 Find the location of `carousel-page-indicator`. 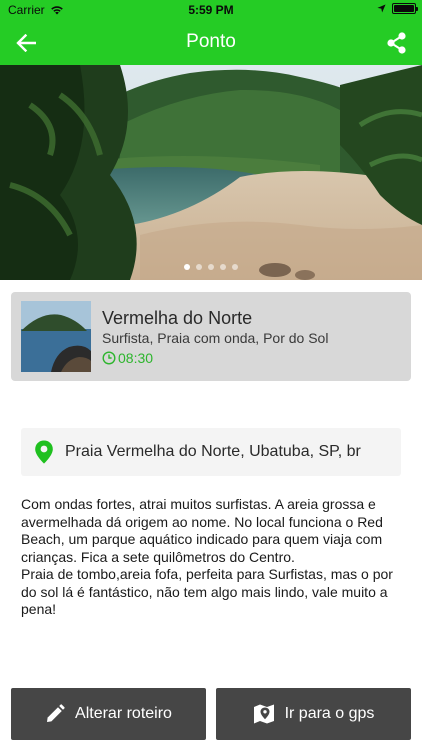

carousel-page-indicator is located at coordinates (211, 267).